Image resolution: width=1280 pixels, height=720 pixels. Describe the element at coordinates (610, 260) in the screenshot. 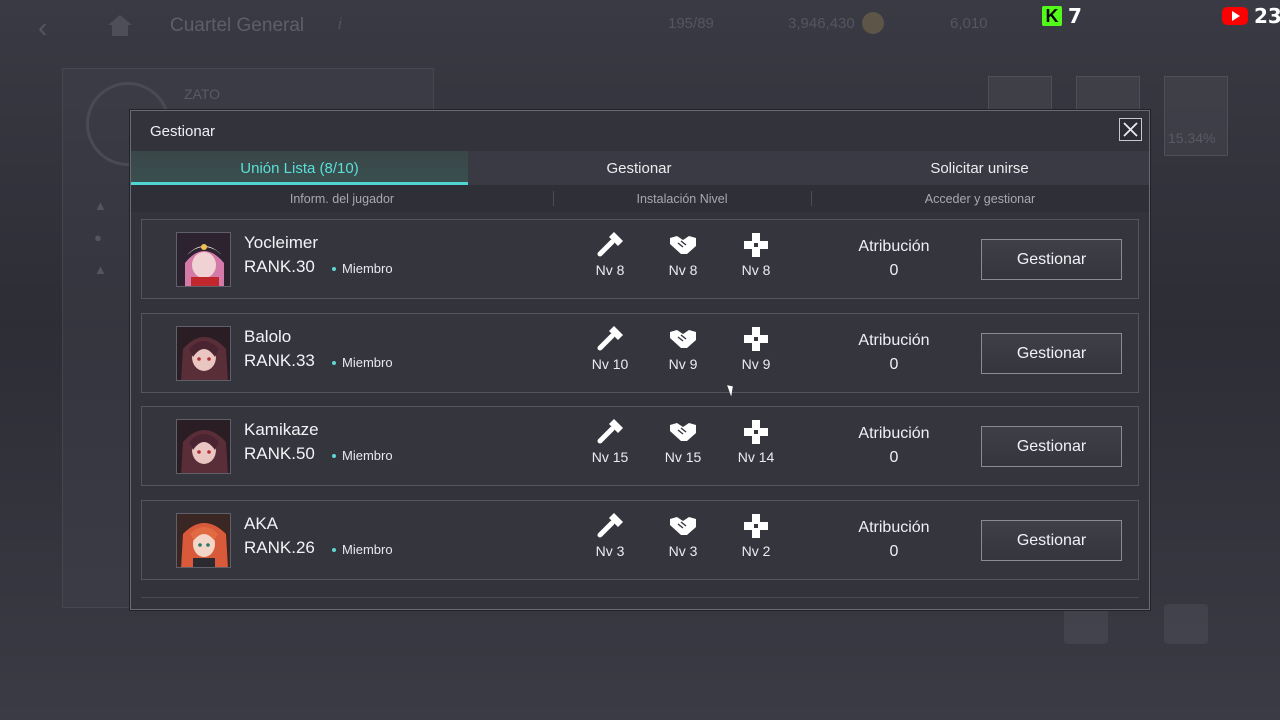

I see `skill-hammer: Nv 8` at that location.